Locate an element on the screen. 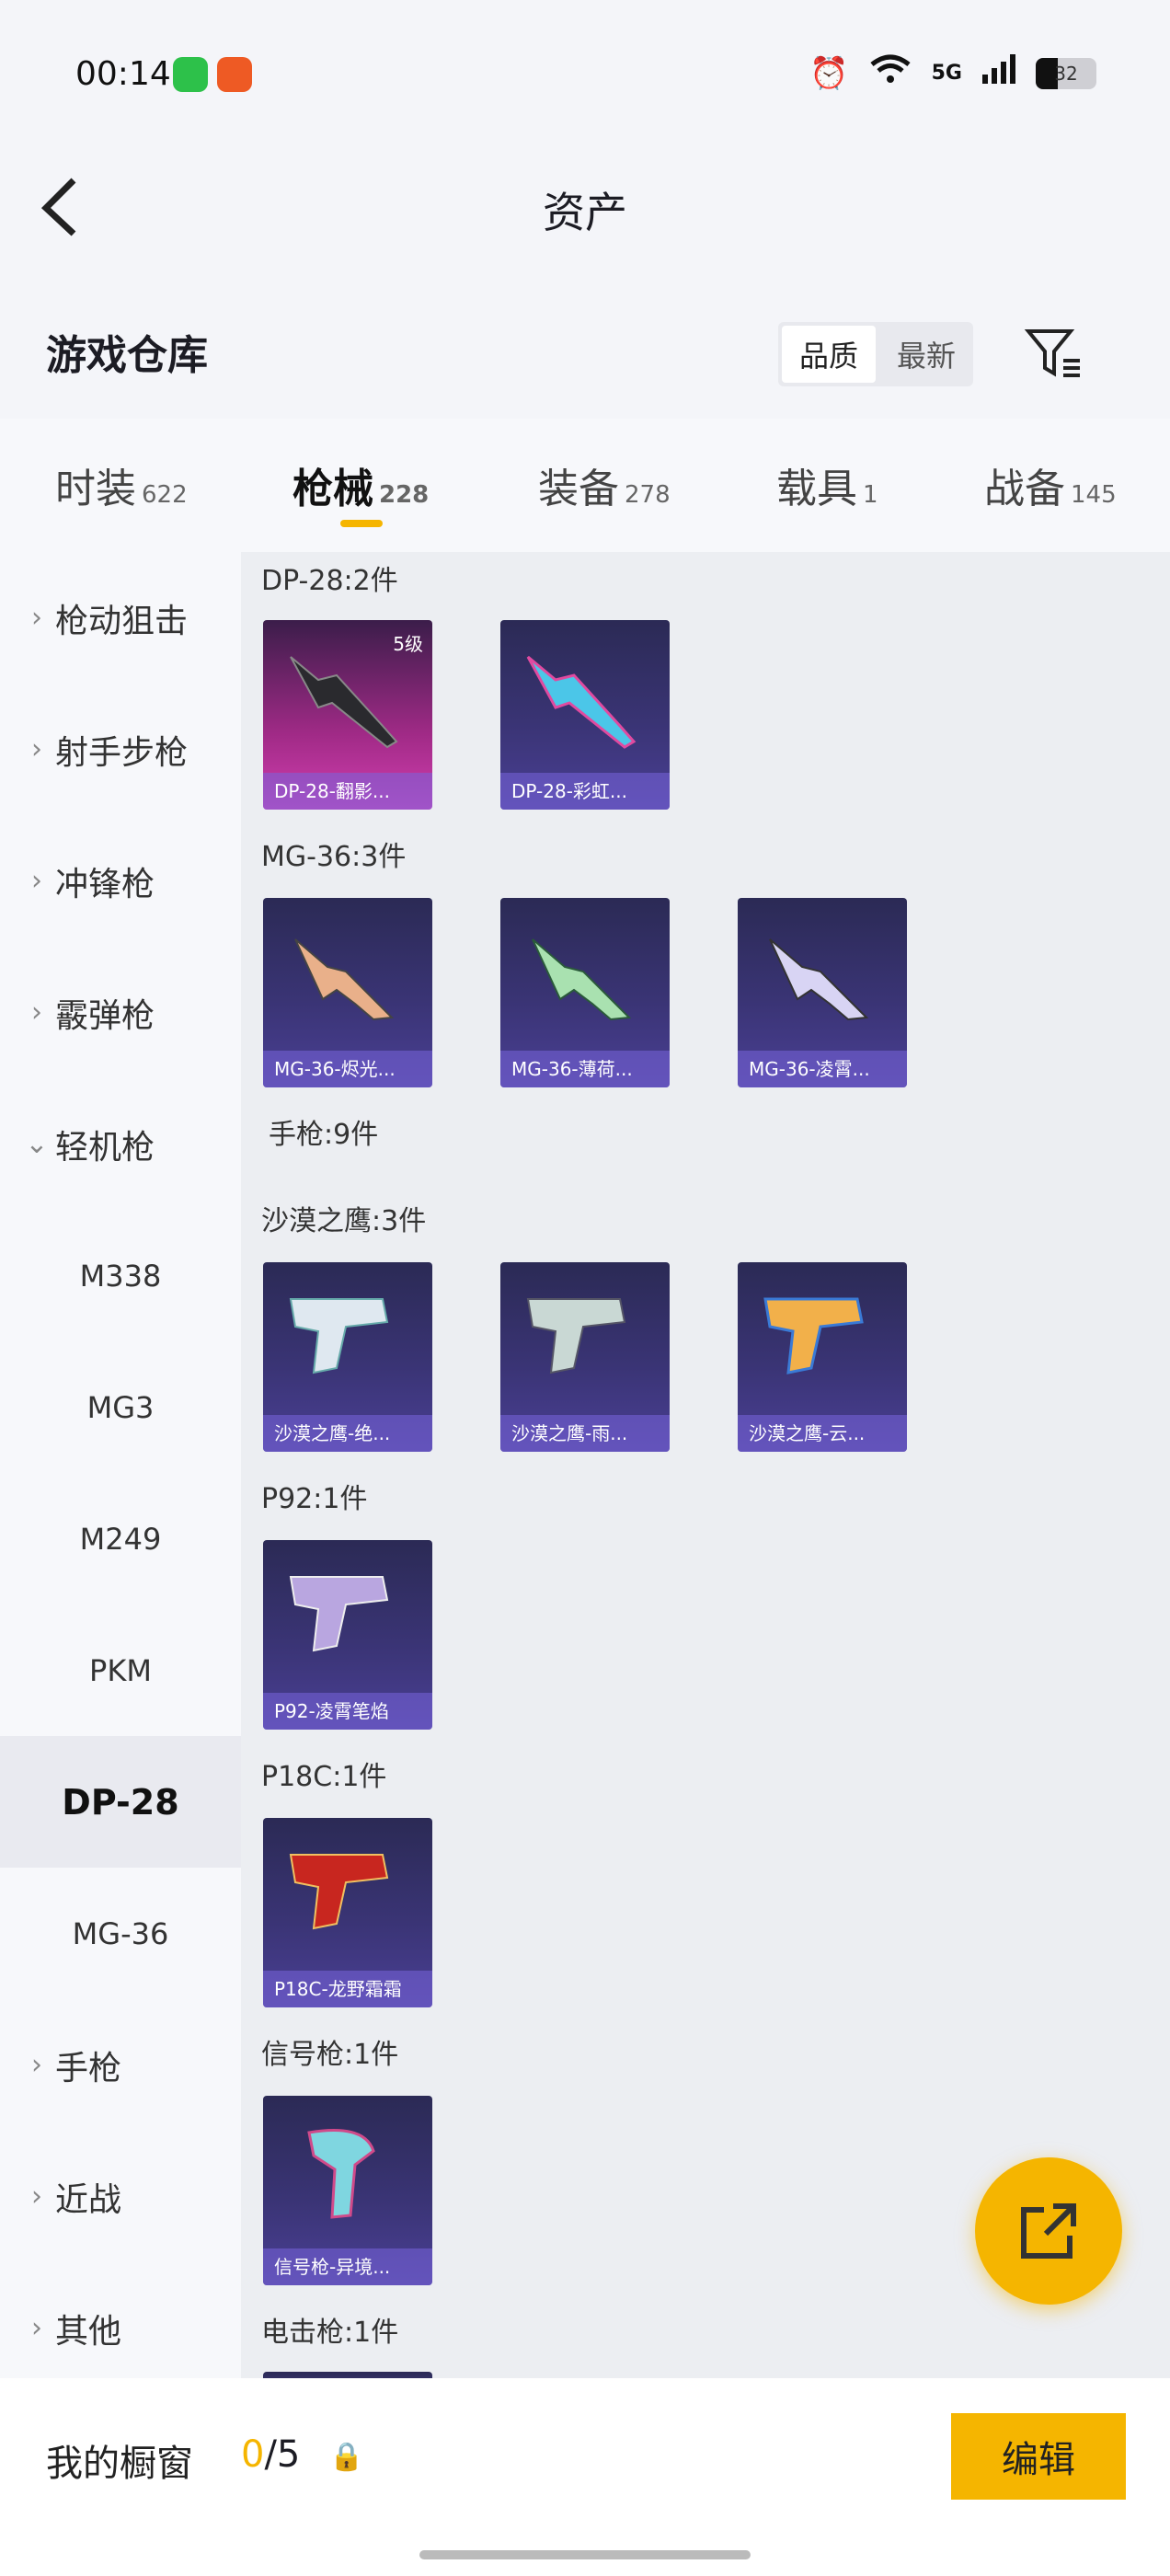 This screenshot has width=1170, height=2576. item-name: P92-凌霄笔焰 is located at coordinates (347, 1711).